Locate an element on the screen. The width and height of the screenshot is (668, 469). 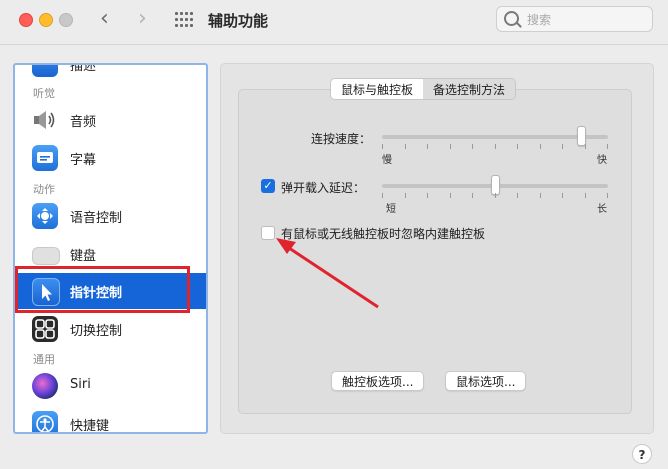
search-field is located at coordinates (574, 19).